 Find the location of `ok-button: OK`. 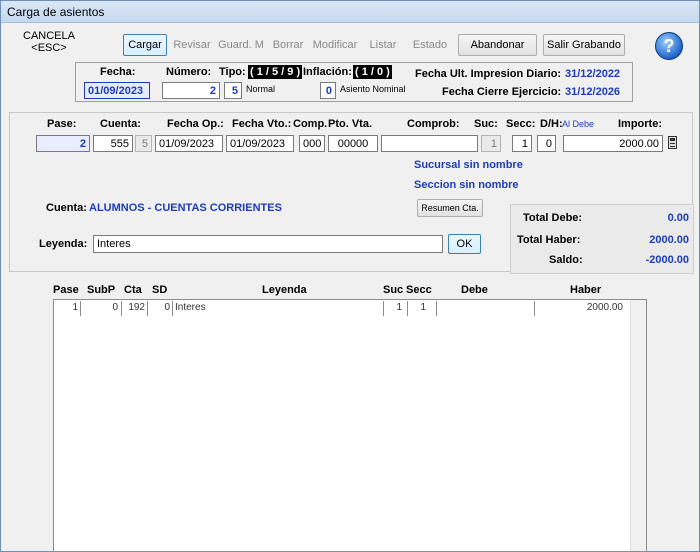

ok-button: OK is located at coordinates (464, 244).